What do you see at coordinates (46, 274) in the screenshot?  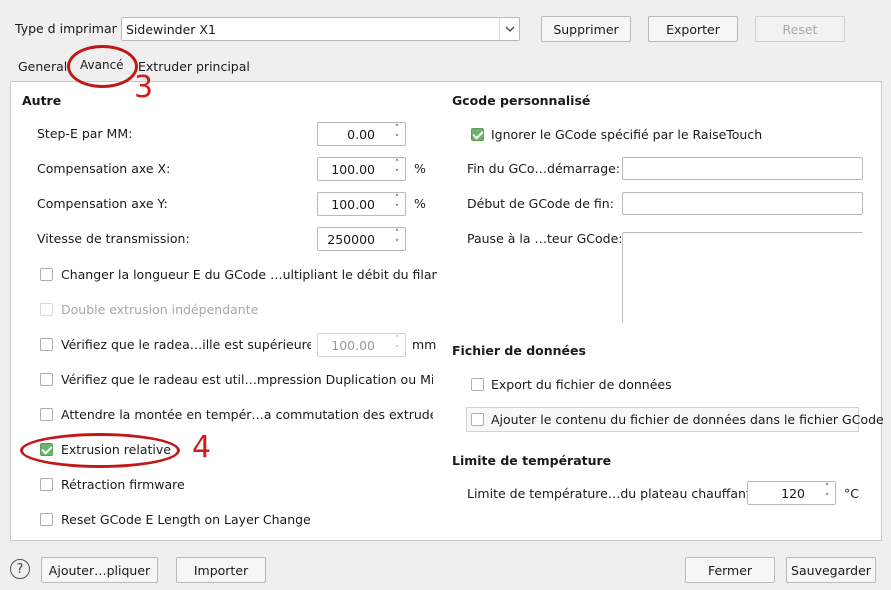 I see `change-e-length-checkbox` at bounding box center [46, 274].